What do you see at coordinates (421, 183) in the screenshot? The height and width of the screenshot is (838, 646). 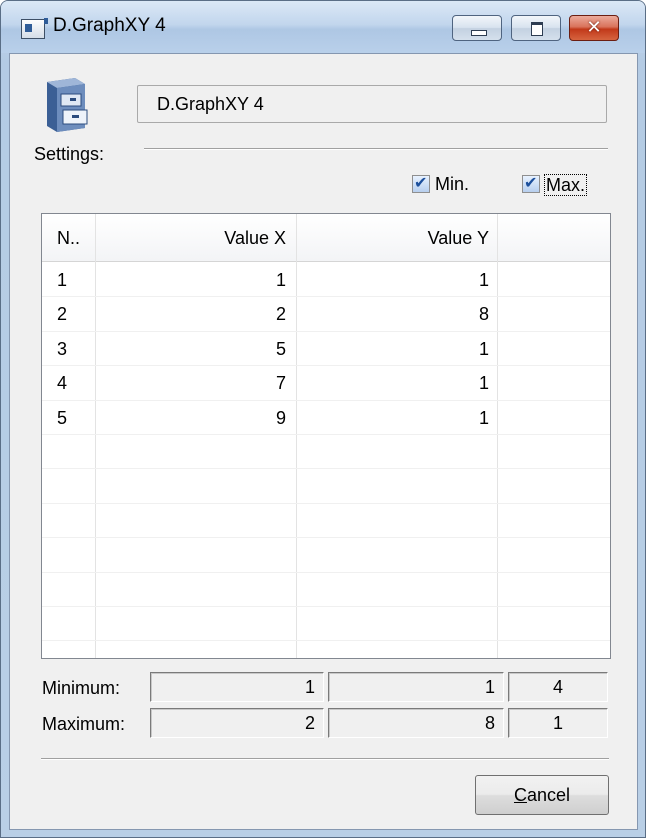 I see `min-checkbox` at bounding box center [421, 183].